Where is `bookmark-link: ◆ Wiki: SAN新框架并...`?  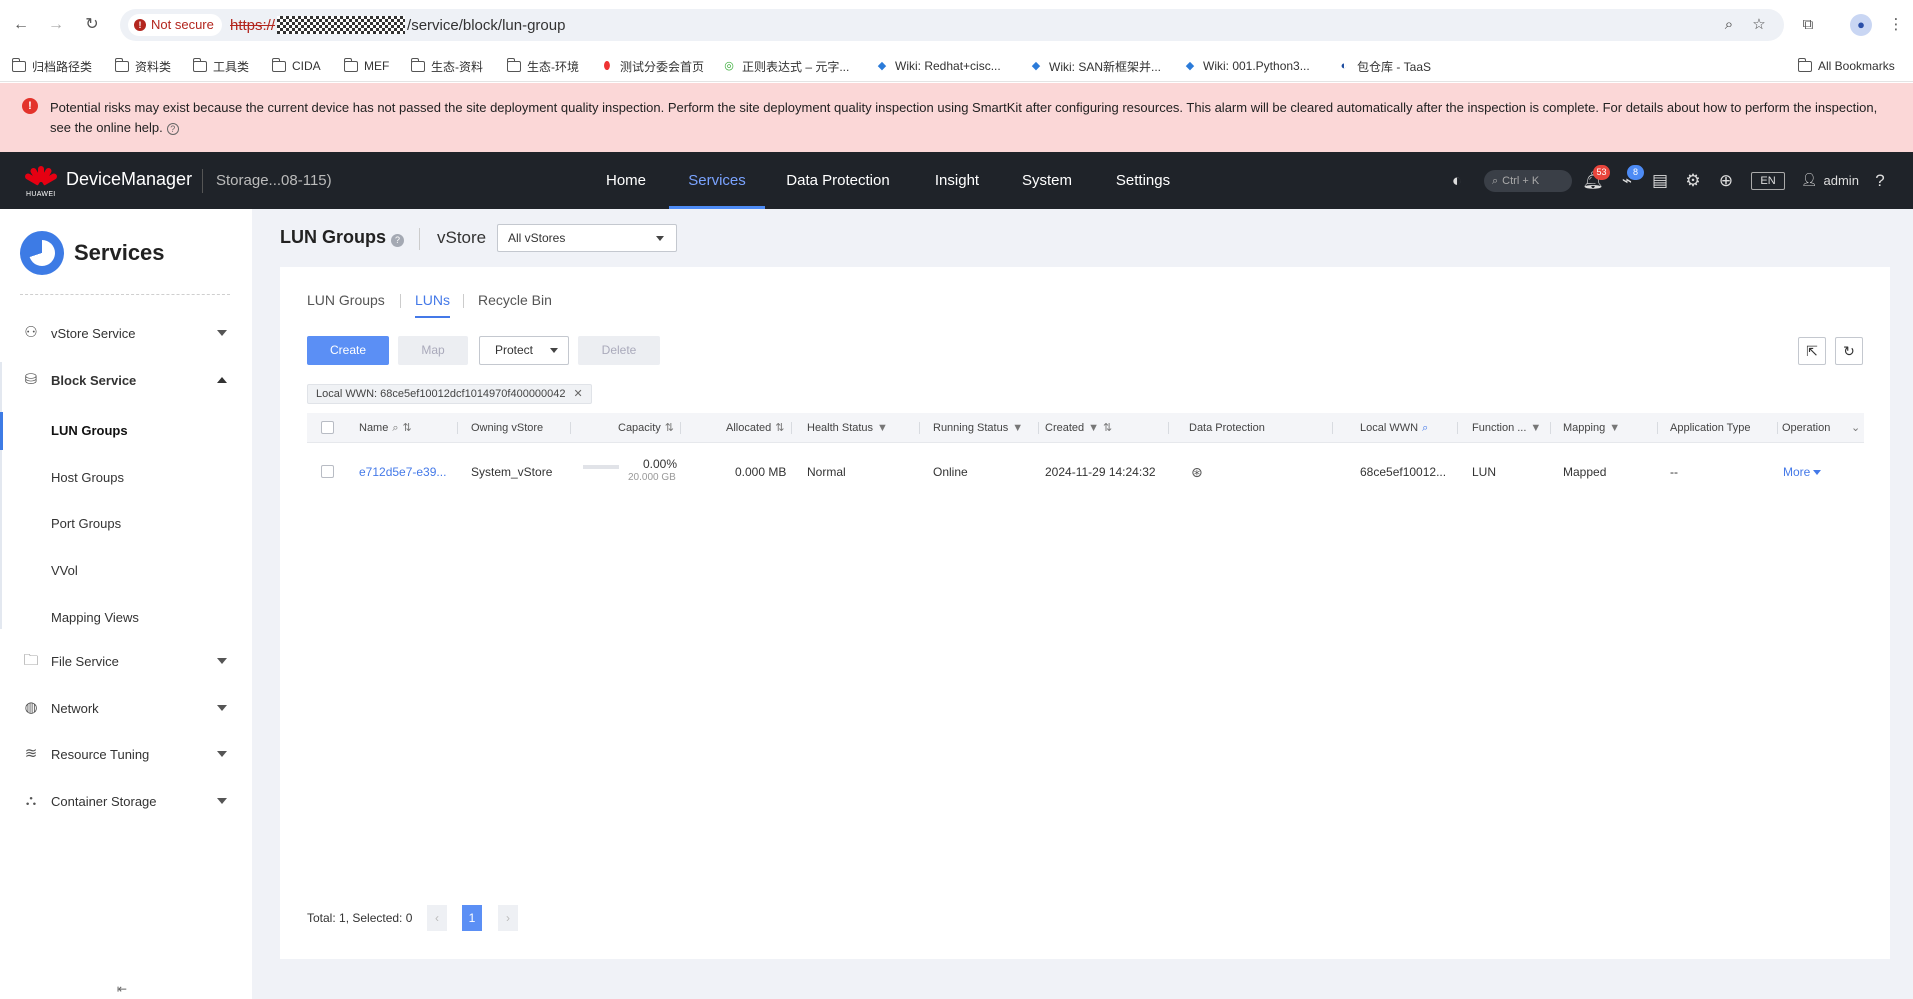
bookmark-link: ◆ Wiki: SAN新框架并... is located at coordinates (1095, 66).